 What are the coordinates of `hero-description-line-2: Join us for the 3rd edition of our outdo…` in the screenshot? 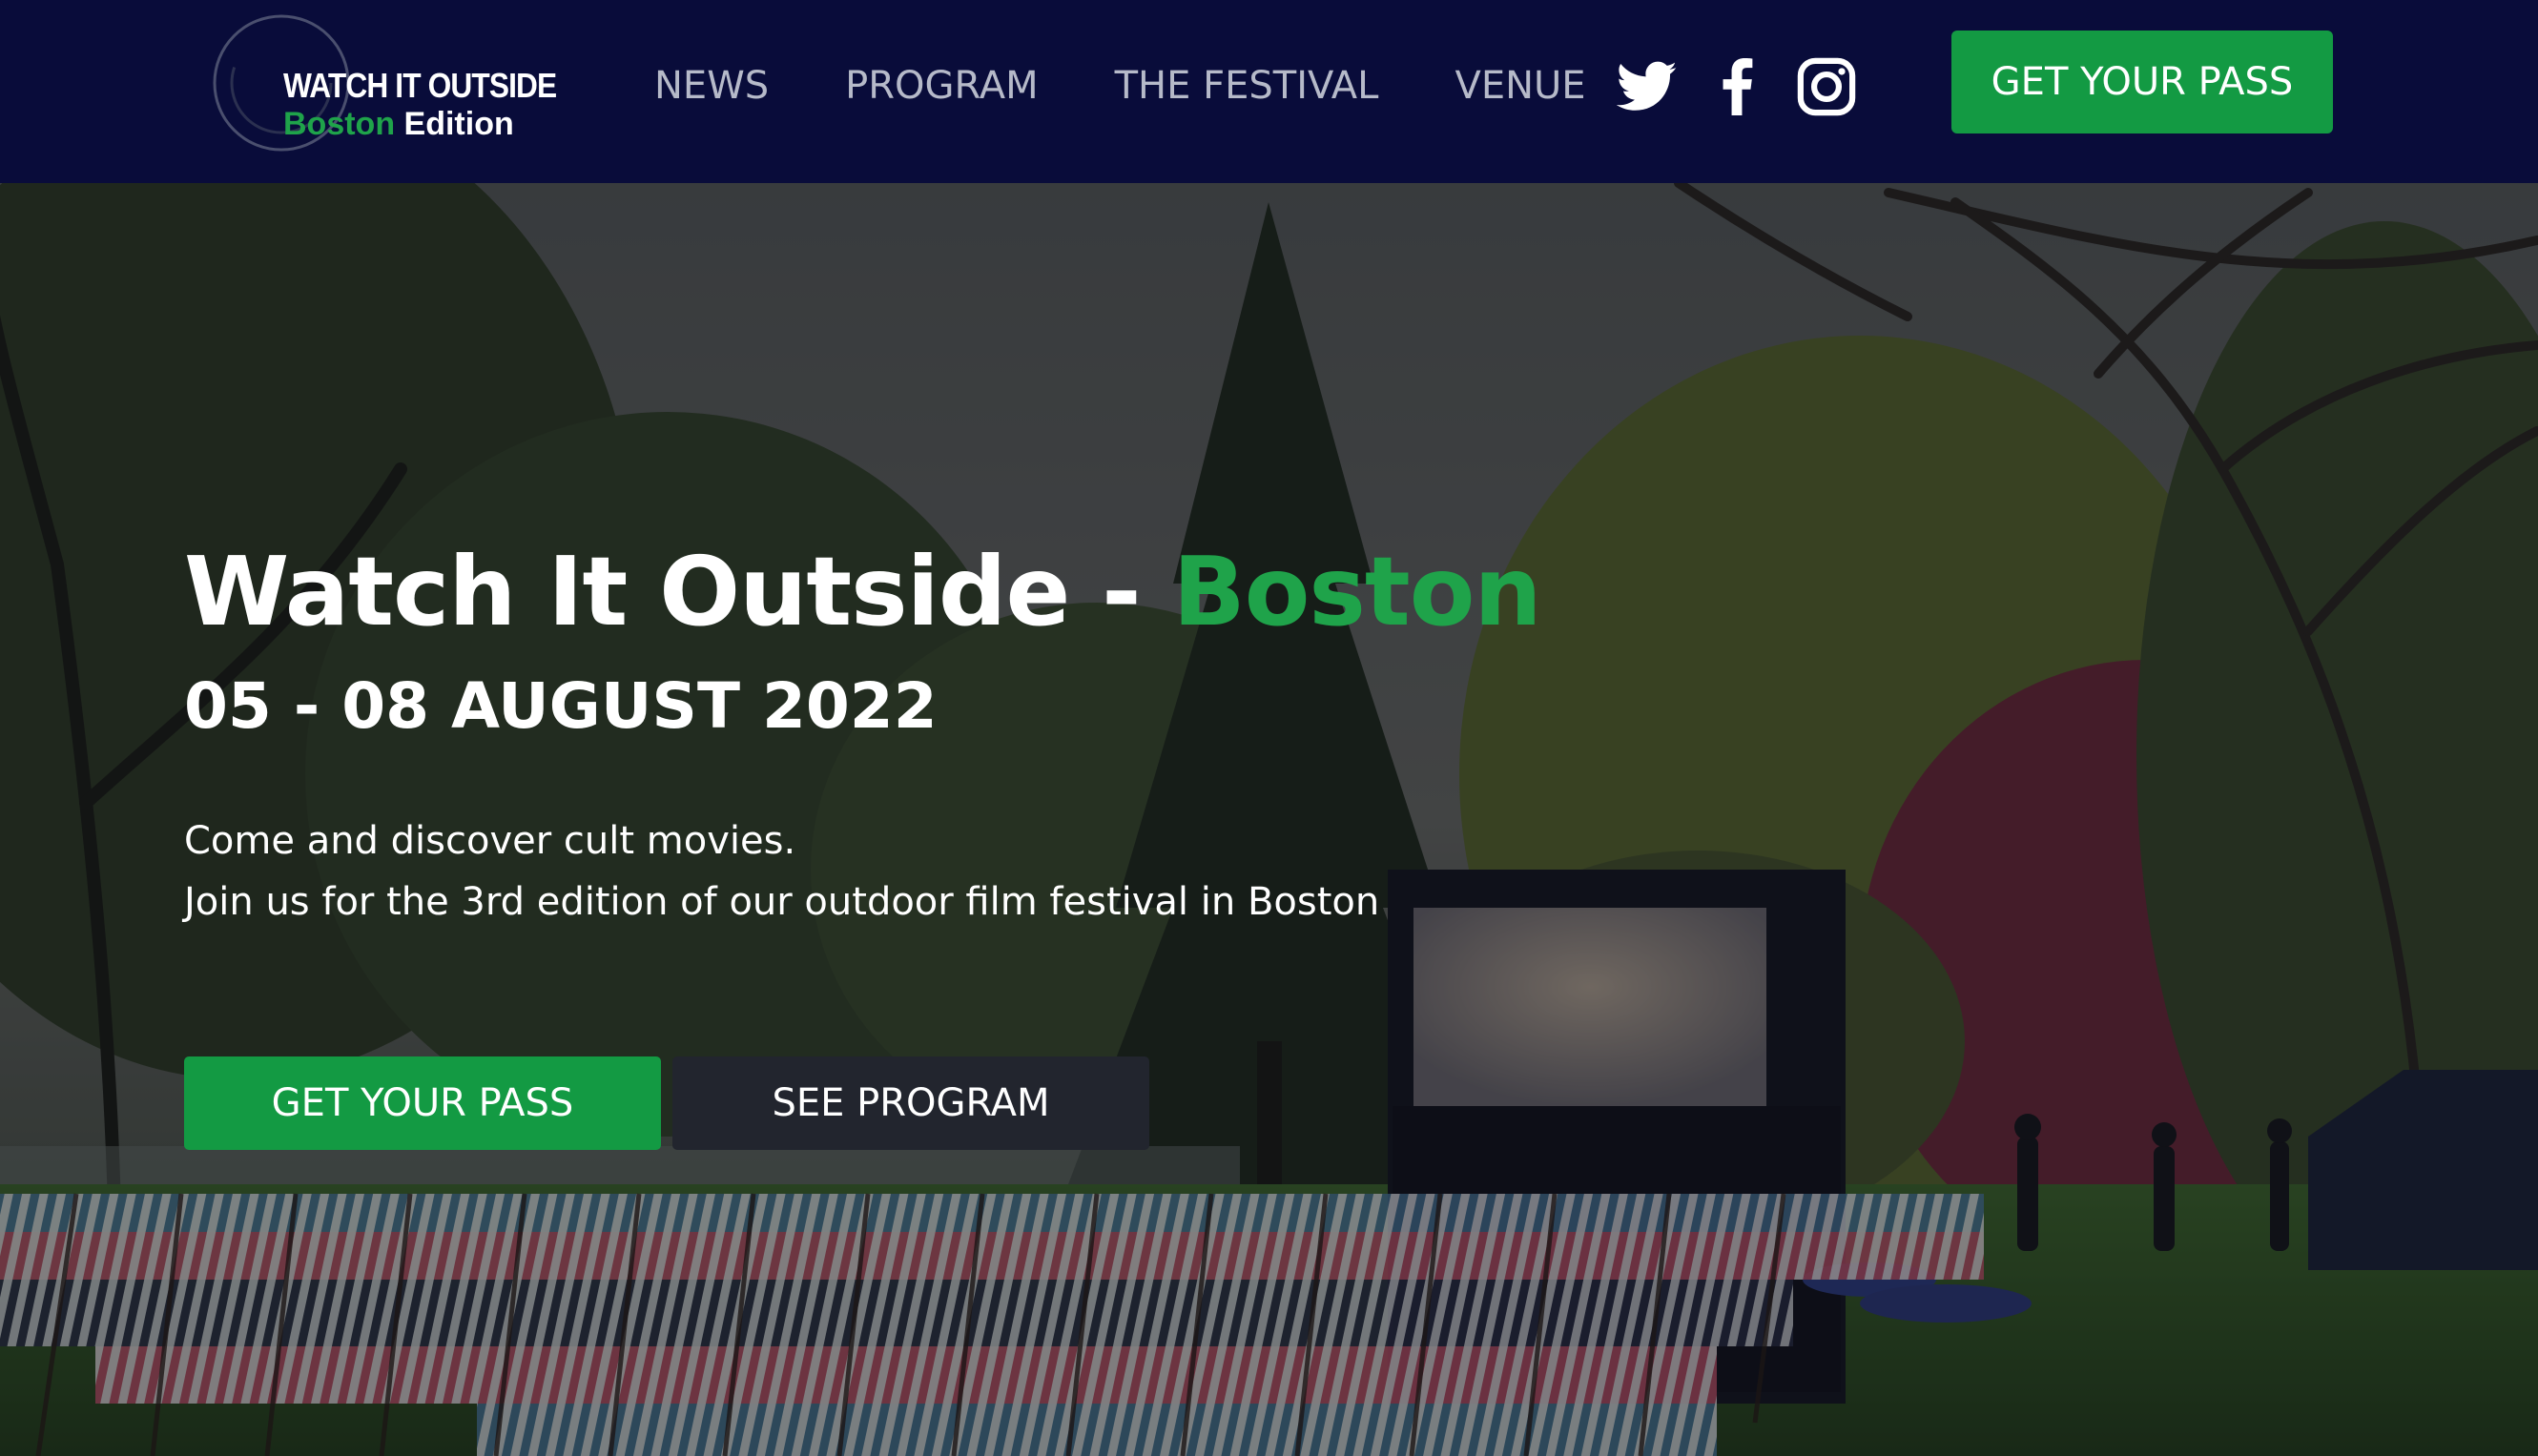 It's located at (782, 902).